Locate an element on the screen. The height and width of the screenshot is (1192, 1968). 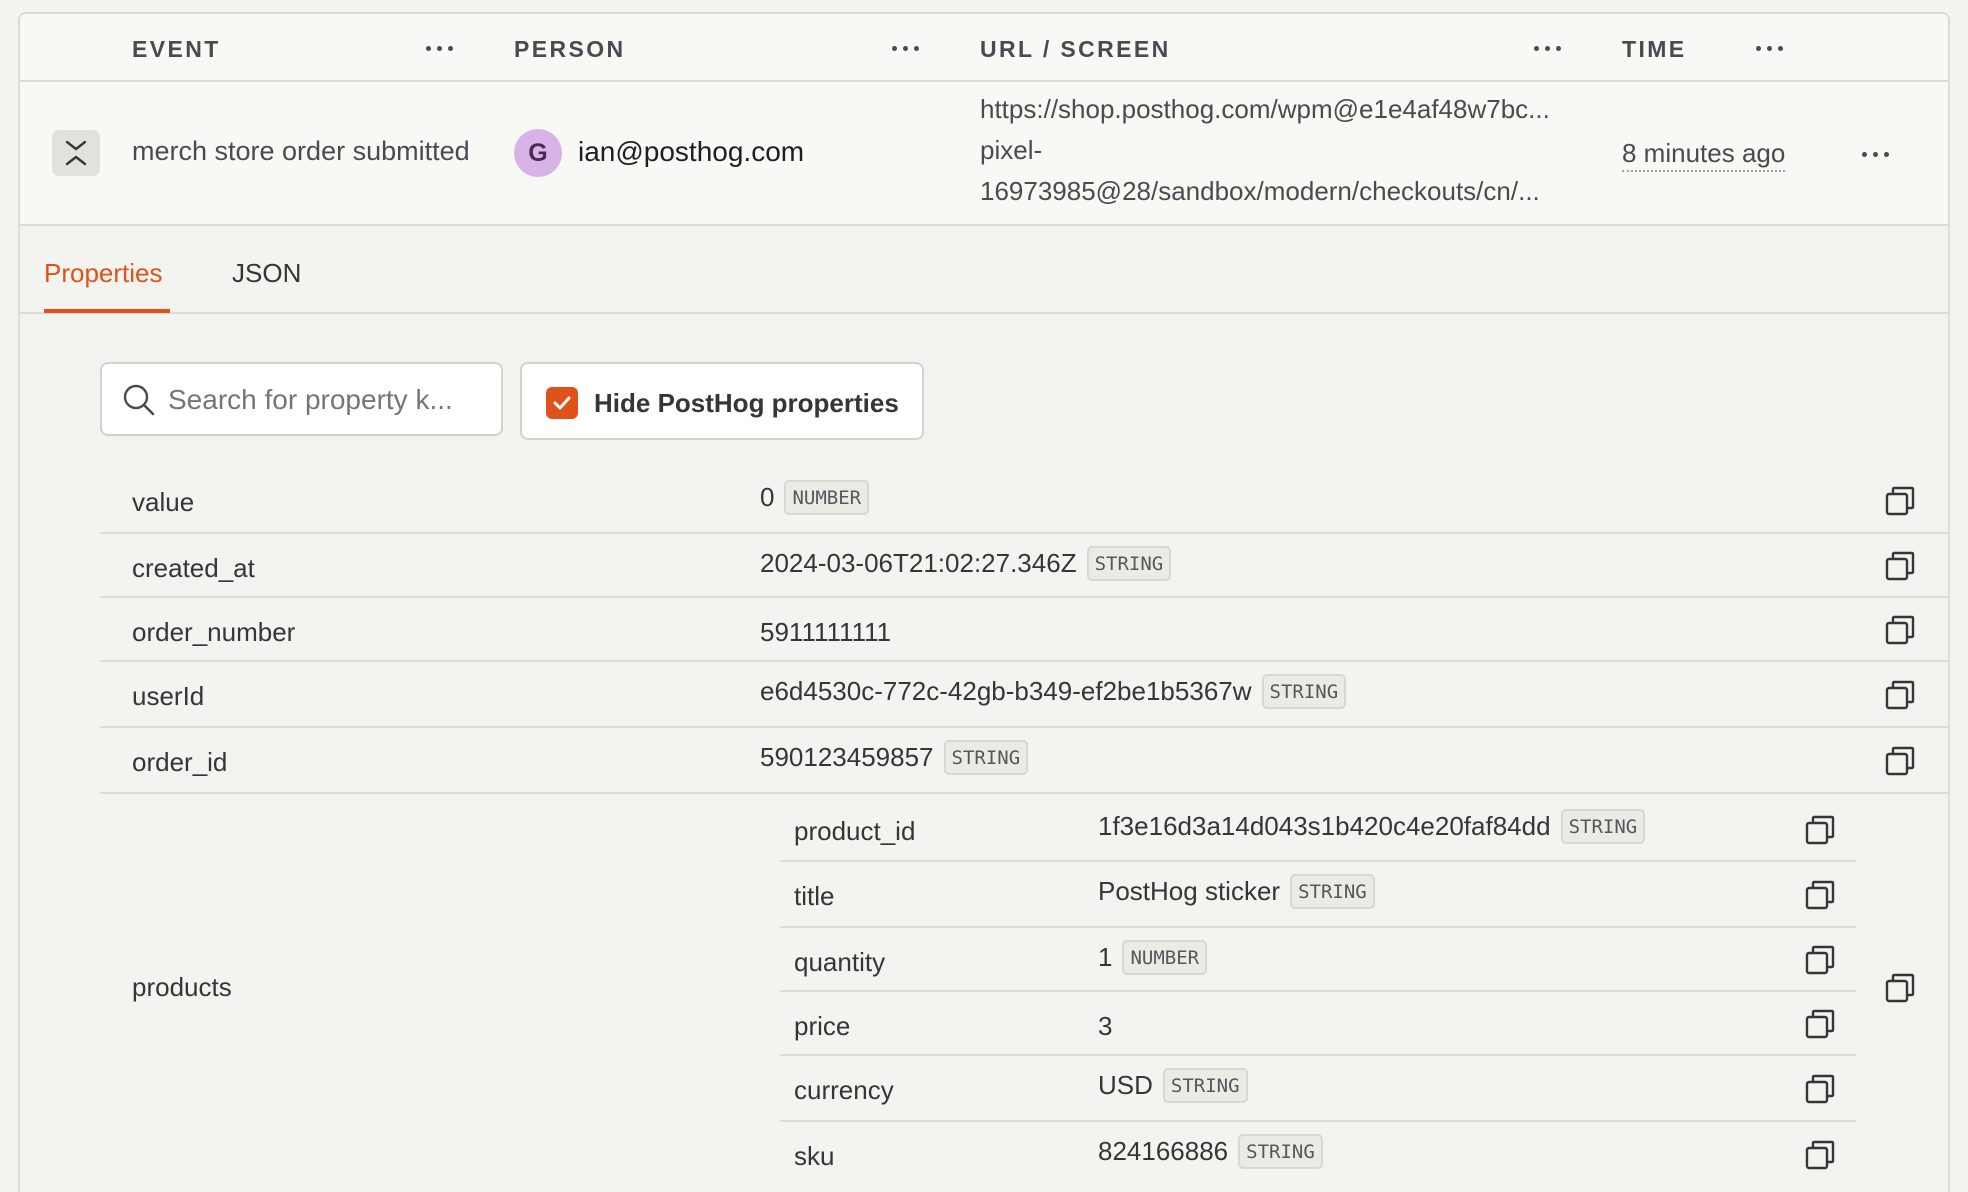
hide-posthog-properties-toggle: Hide PostHog properties is located at coordinates (722, 401).